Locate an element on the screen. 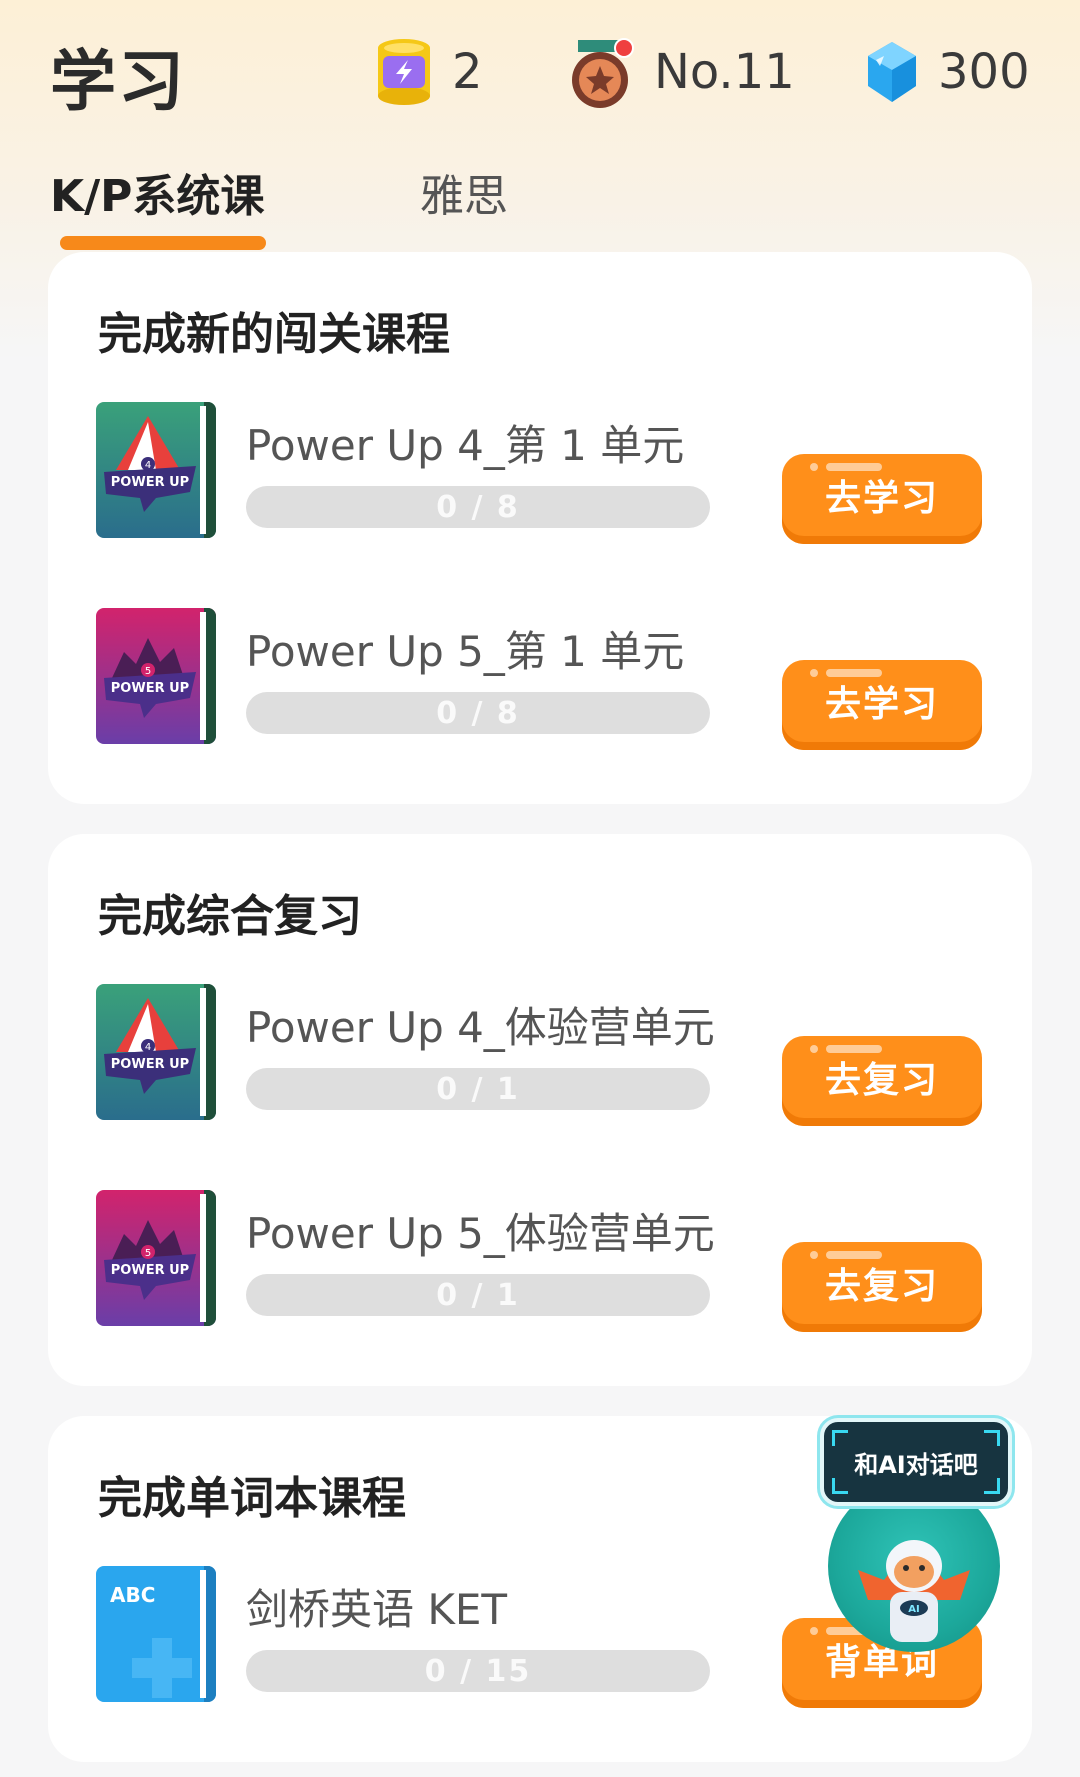 The height and width of the screenshot is (1777, 1080). header: 学习 2 No.11 300 is located at coordinates (540, 75).